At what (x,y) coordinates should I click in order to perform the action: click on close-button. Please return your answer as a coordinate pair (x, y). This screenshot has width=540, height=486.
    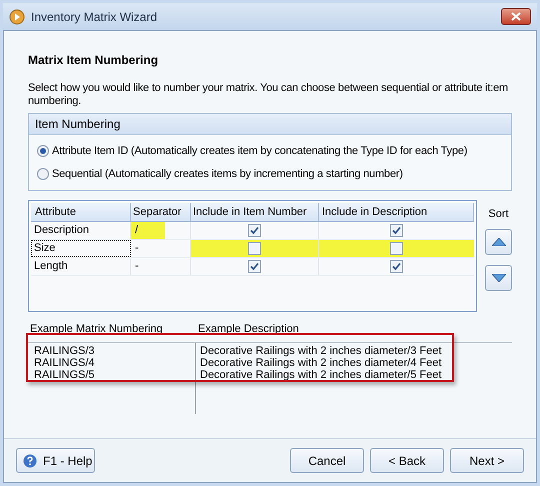
    Looking at the image, I should click on (516, 16).